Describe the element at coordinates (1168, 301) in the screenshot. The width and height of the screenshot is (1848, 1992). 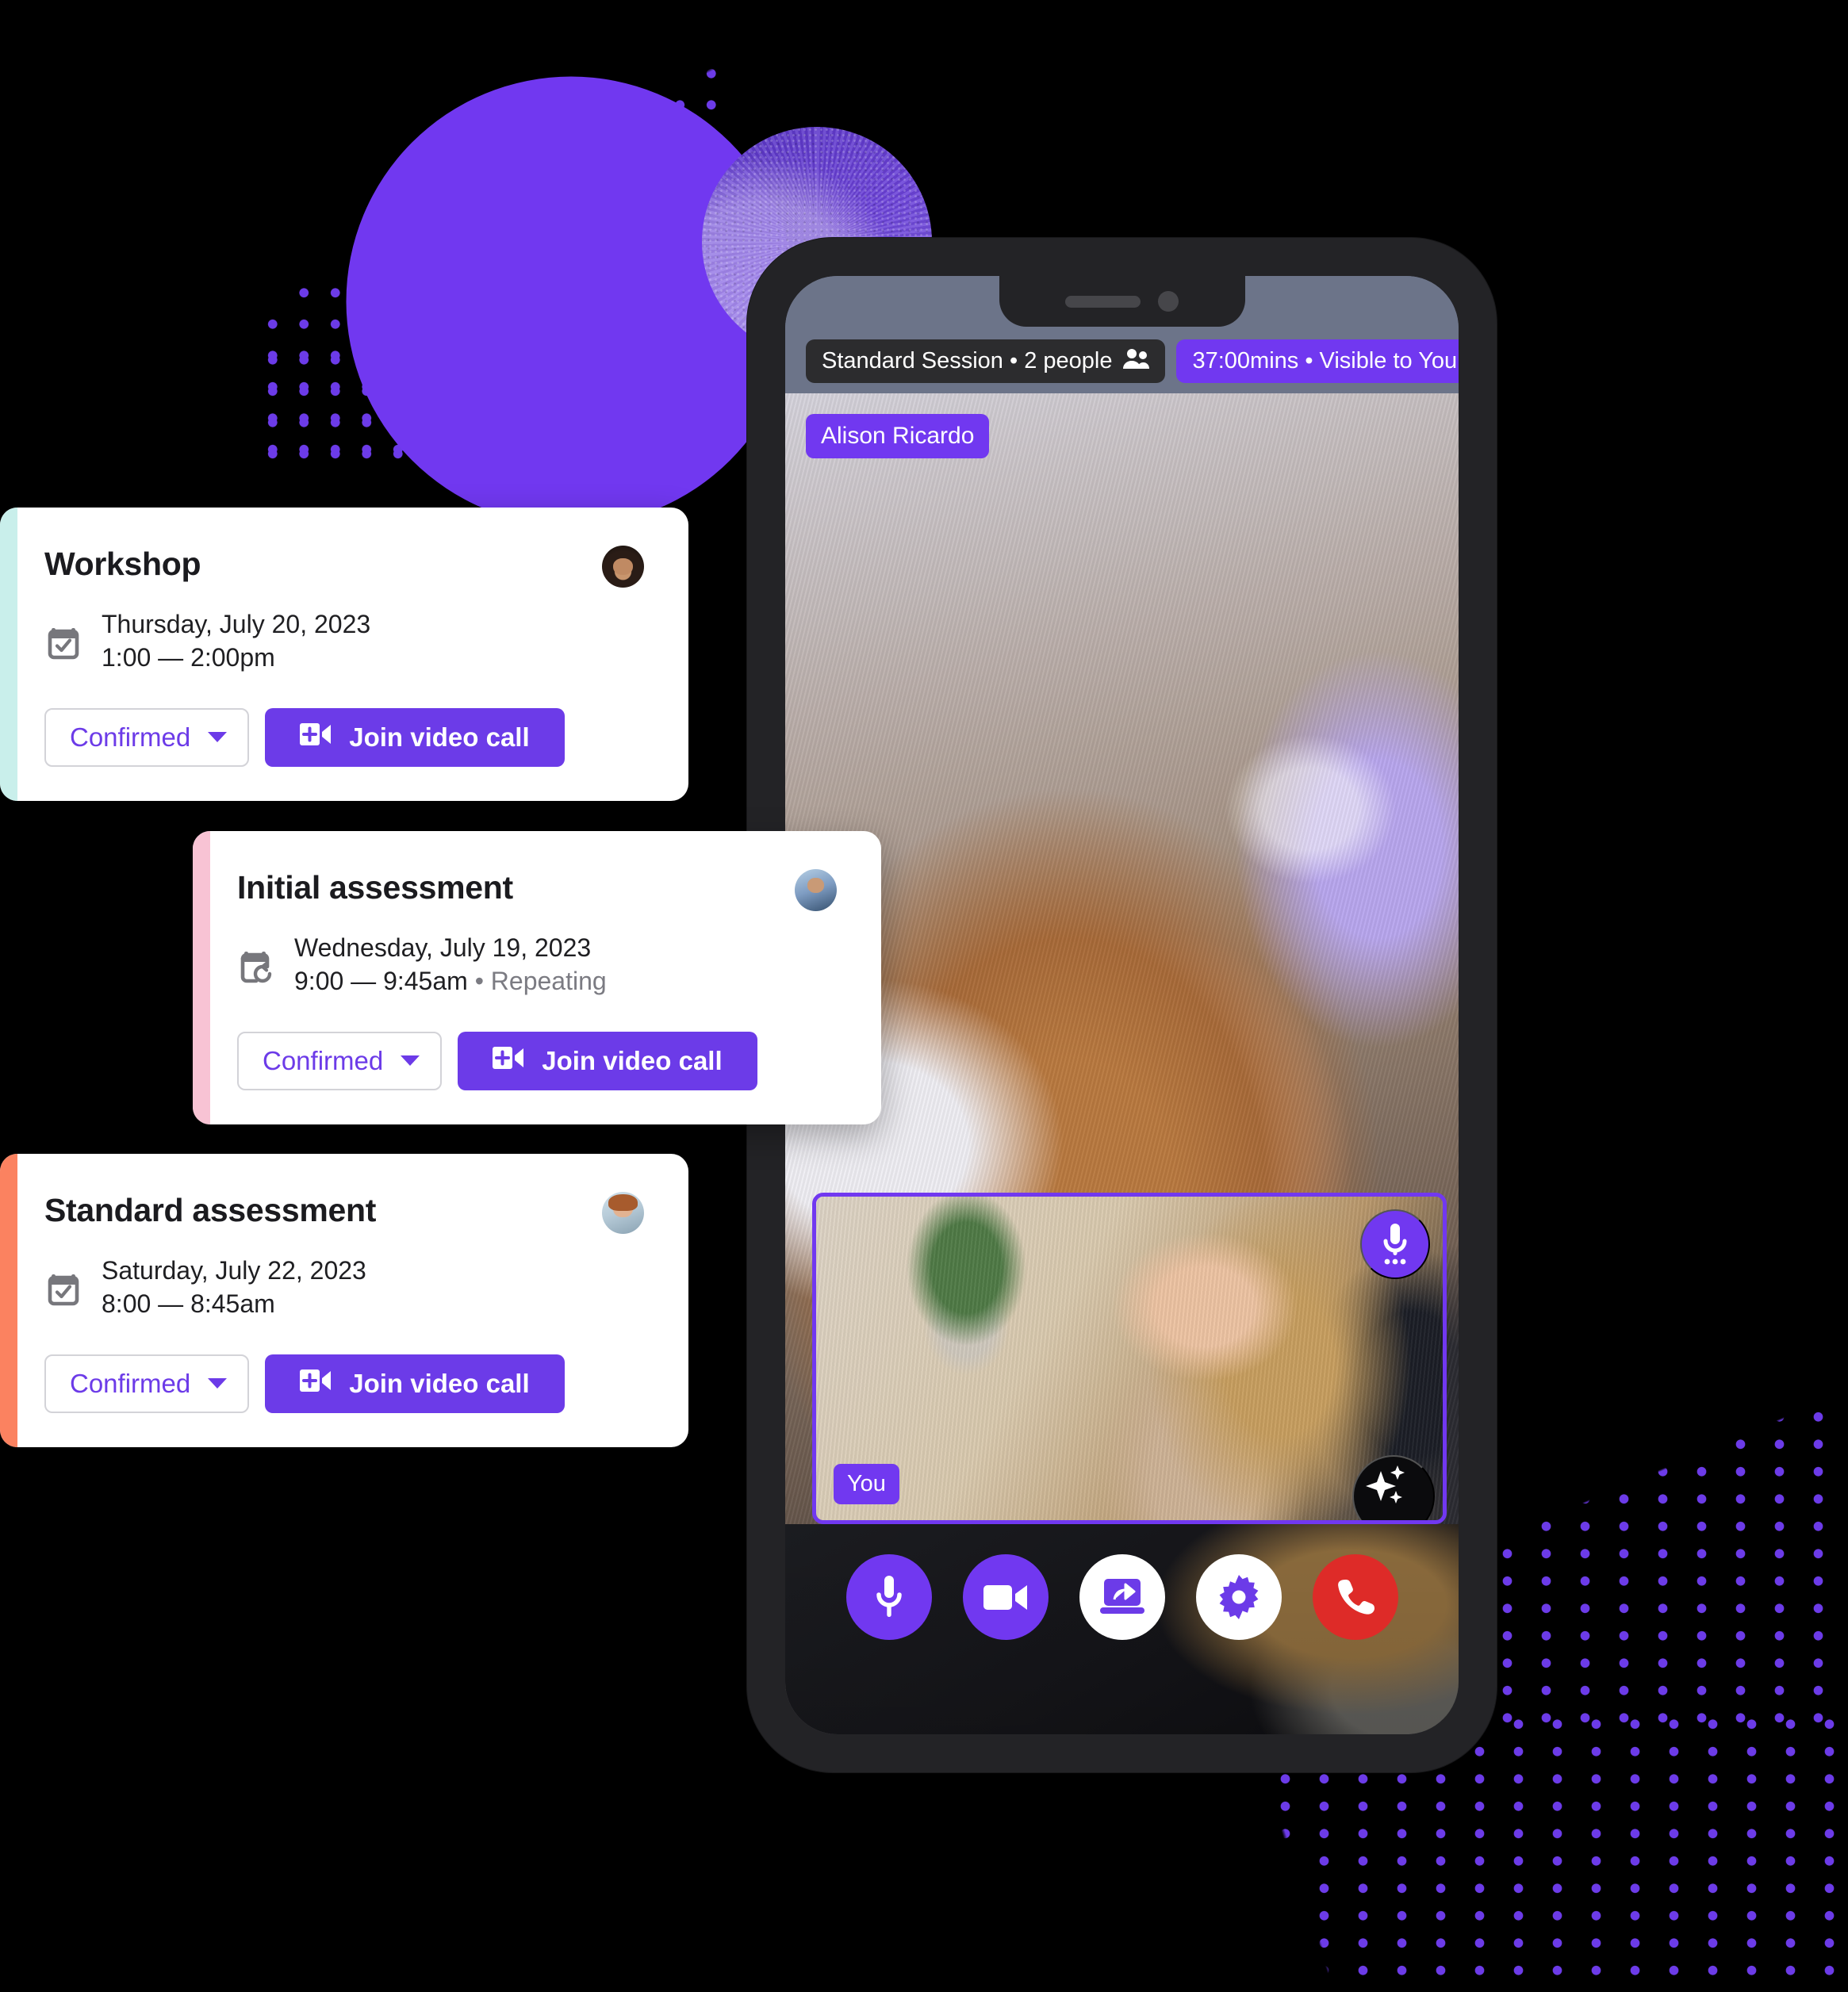
I see `front-camera-icon` at that location.